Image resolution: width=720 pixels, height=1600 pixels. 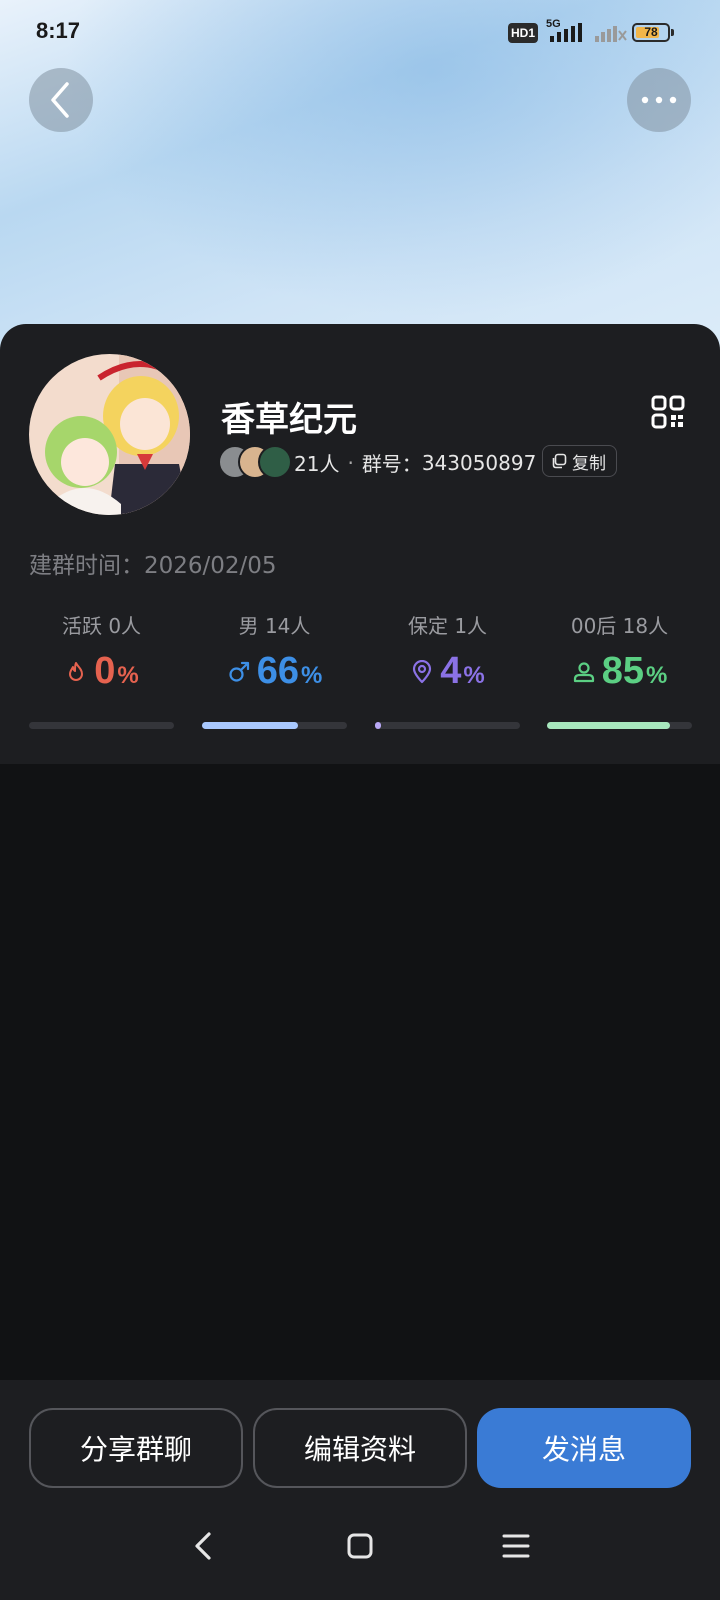 I want to click on back-button, so click(x=61, y=100).